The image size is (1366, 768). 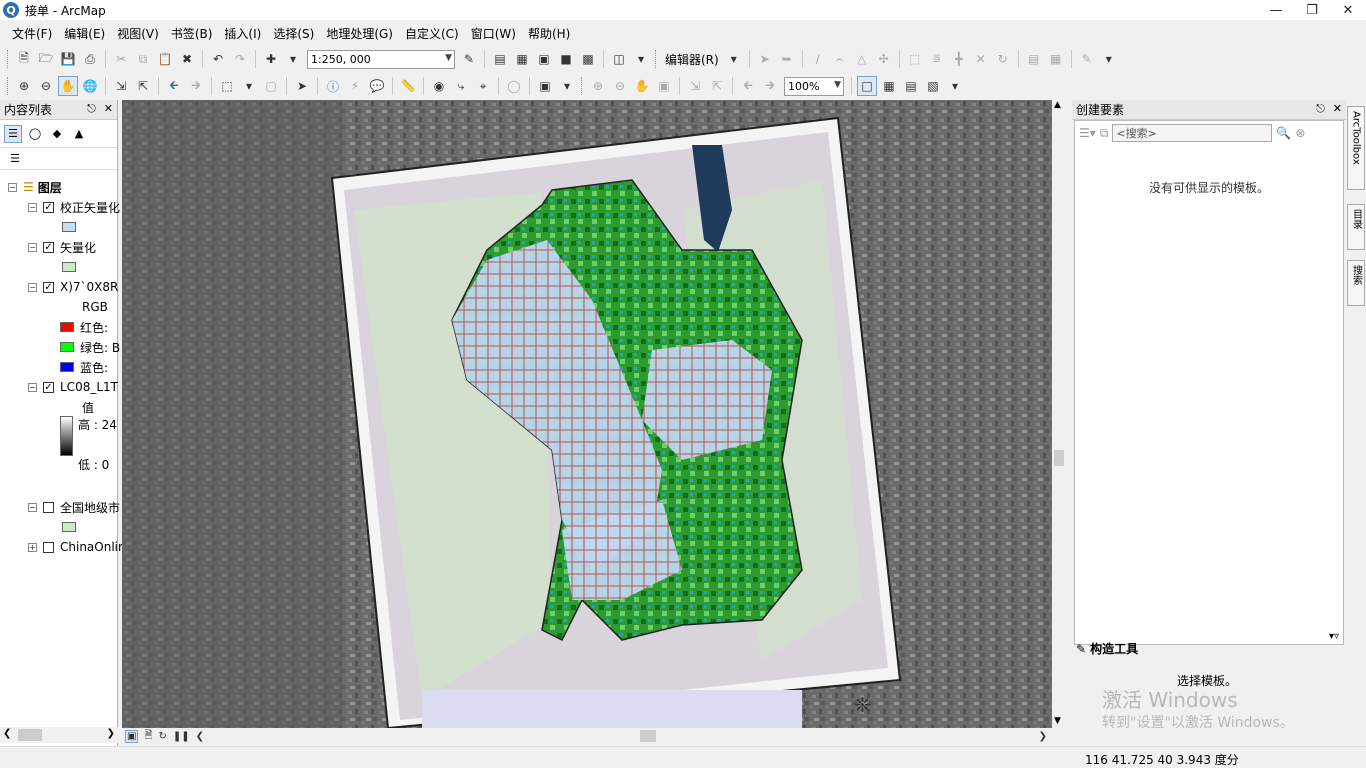 What do you see at coordinates (1300, 133) in the screenshot?
I see `clear-search-icon: ⊗` at bounding box center [1300, 133].